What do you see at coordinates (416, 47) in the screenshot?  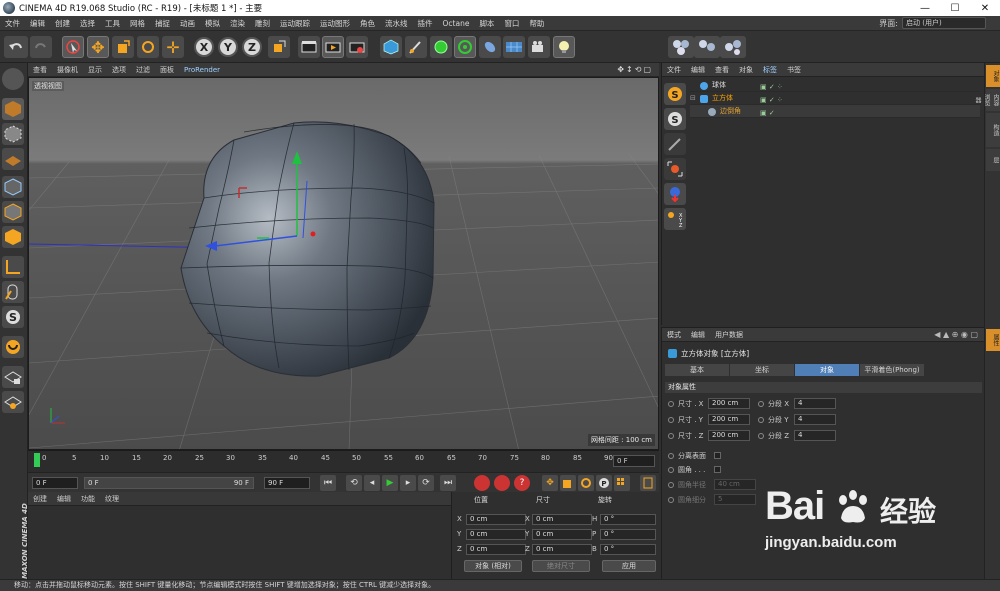 I see `pen-spline-icon` at bounding box center [416, 47].